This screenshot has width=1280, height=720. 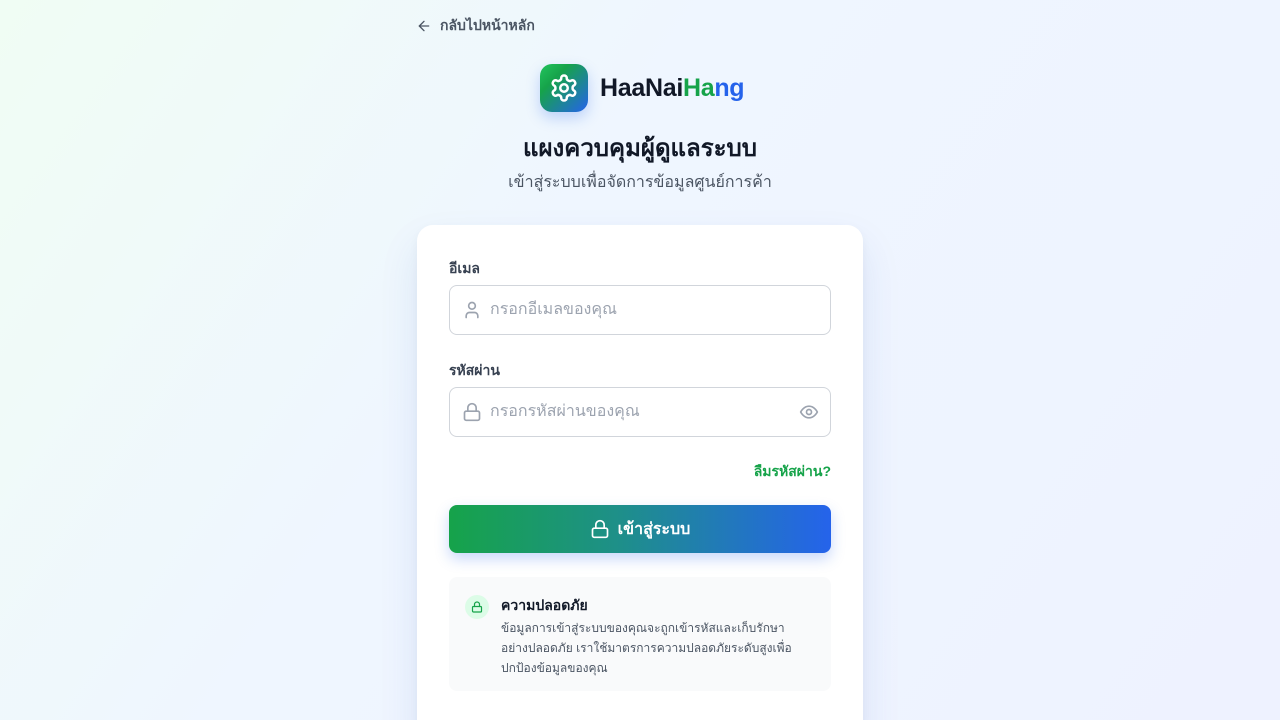 I want to click on email-field, so click(x=640, y=310).